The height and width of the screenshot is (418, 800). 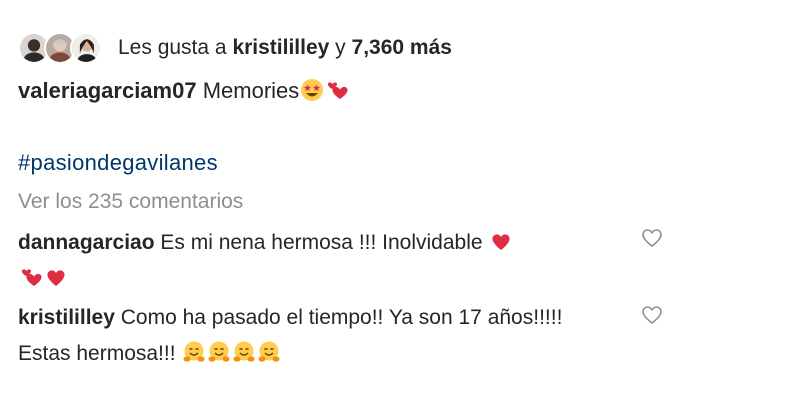 What do you see at coordinates (321, 242) in the screenshot?
I see `comment-text: Es mi nena hermosa !!! Inolvidable` at bounding box center [321, 242].